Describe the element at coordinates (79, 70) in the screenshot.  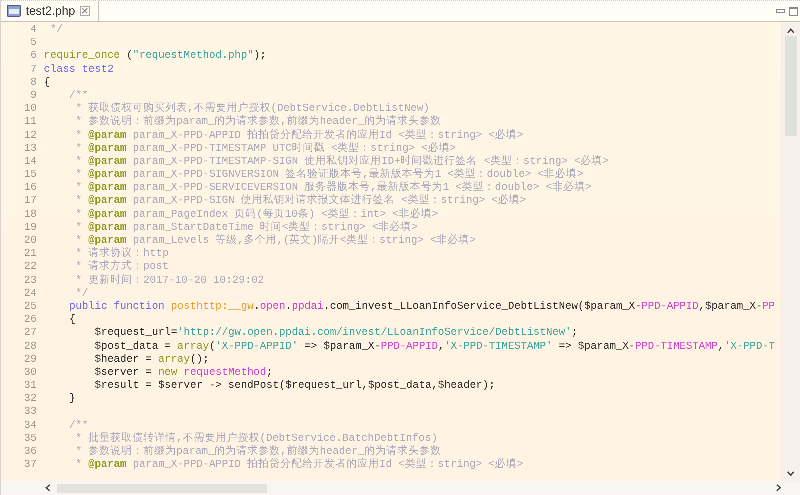
I see `code-line: class test2` at that location.